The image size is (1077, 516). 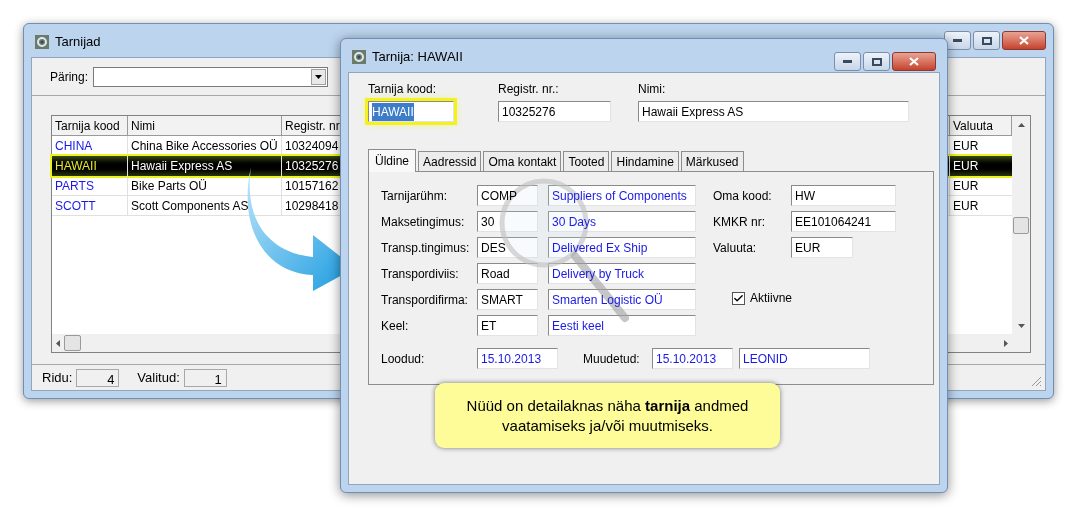 What do you see at coordinates (1006, 343) in the screenshot?
I see `scroll-right-icon` at bounding box center [1006, 343].